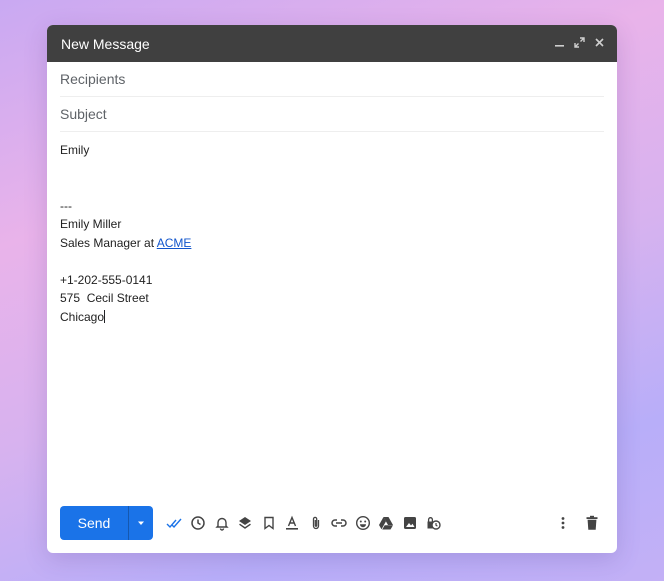  What do you see at coordinates (105, 43) in the screenshot?
I see `window-title: New Message` at bounding box center [105, 43].